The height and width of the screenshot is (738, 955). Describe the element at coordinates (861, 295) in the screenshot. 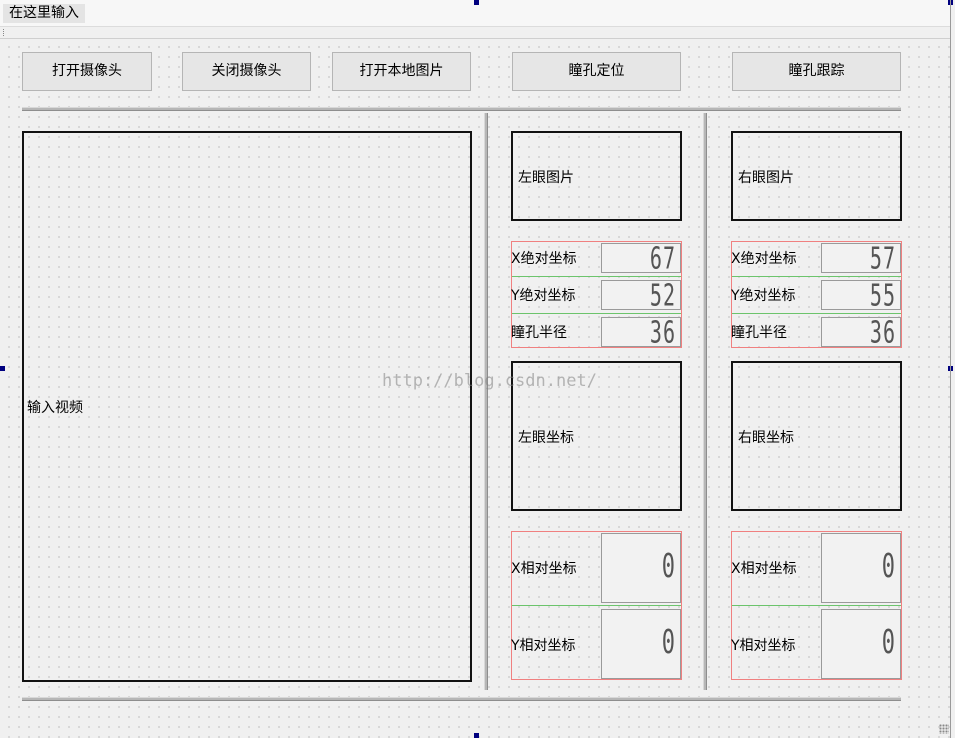

I see `right-y-abs-lcd: 55` at that location.